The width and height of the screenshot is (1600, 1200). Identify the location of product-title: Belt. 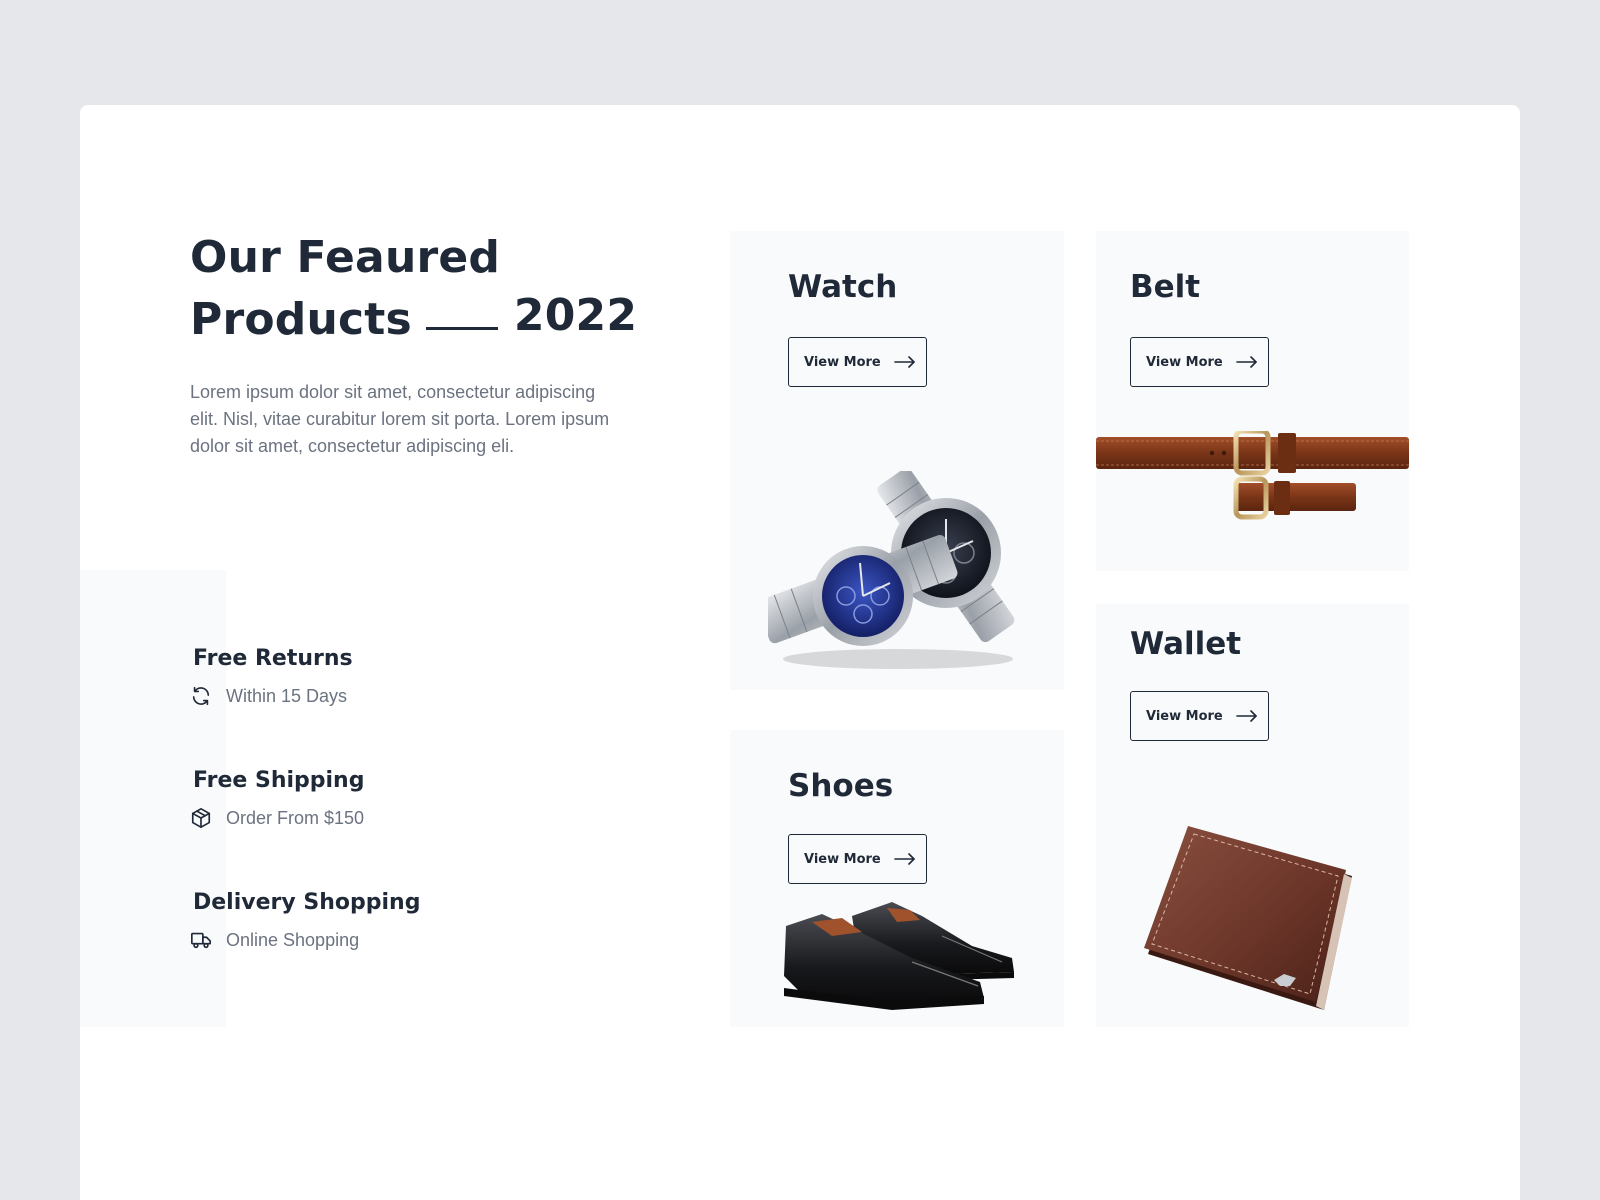
(1165, 287).